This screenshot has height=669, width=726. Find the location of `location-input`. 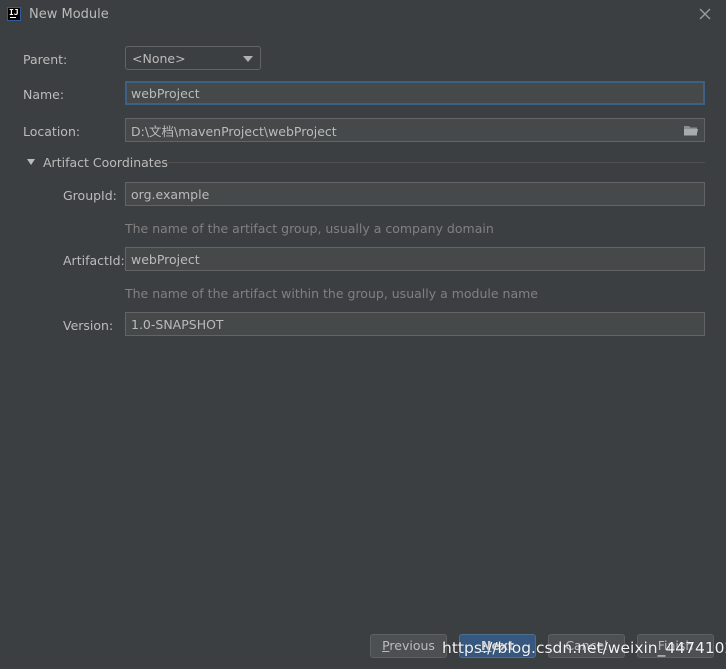

location-input is located at coordinates (415, 130).